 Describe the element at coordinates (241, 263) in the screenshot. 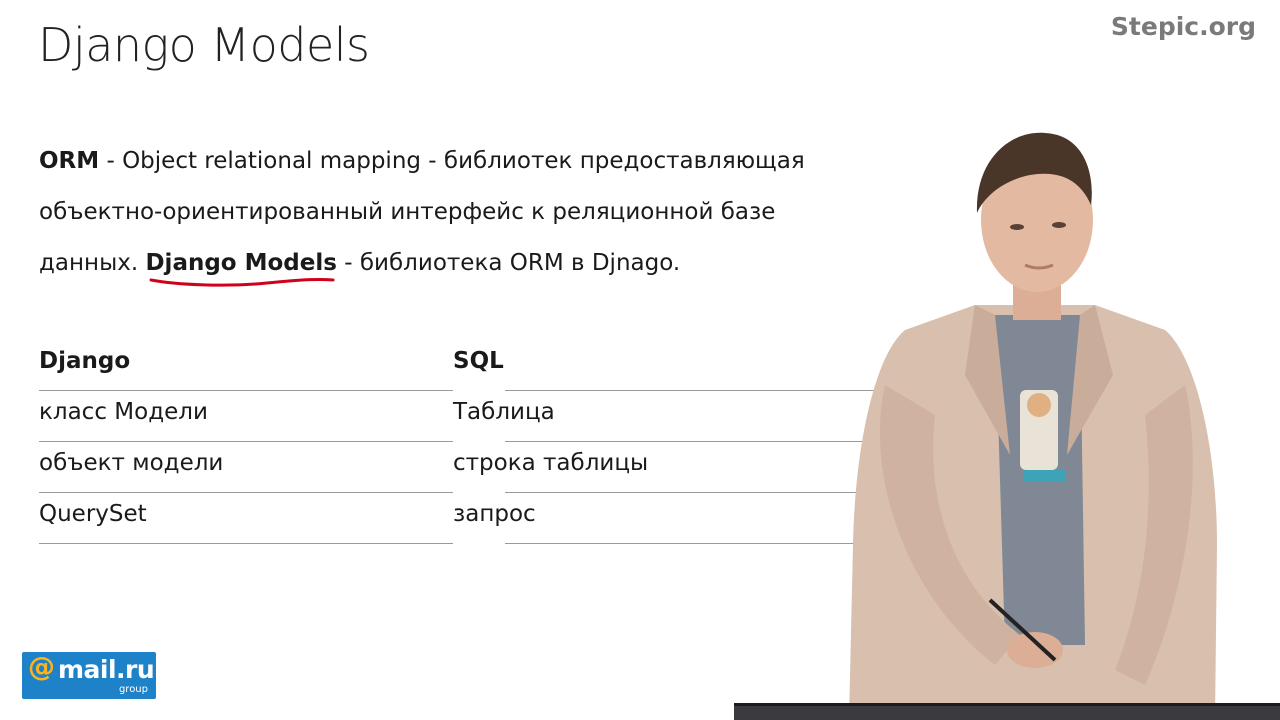

I see `highlight-django-models: Django Models` at that location.